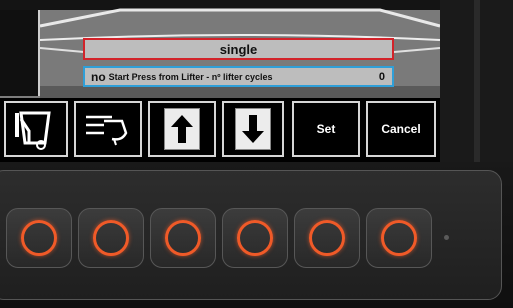 The width and height of the screenshot is (513, 308). I want to click on mode-selector-field: single, so click(238, 49).